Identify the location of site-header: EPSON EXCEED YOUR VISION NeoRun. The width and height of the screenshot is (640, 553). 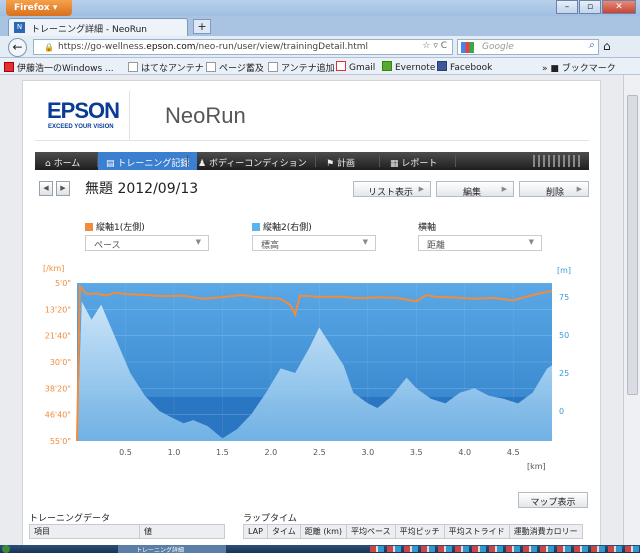
(312, 116).